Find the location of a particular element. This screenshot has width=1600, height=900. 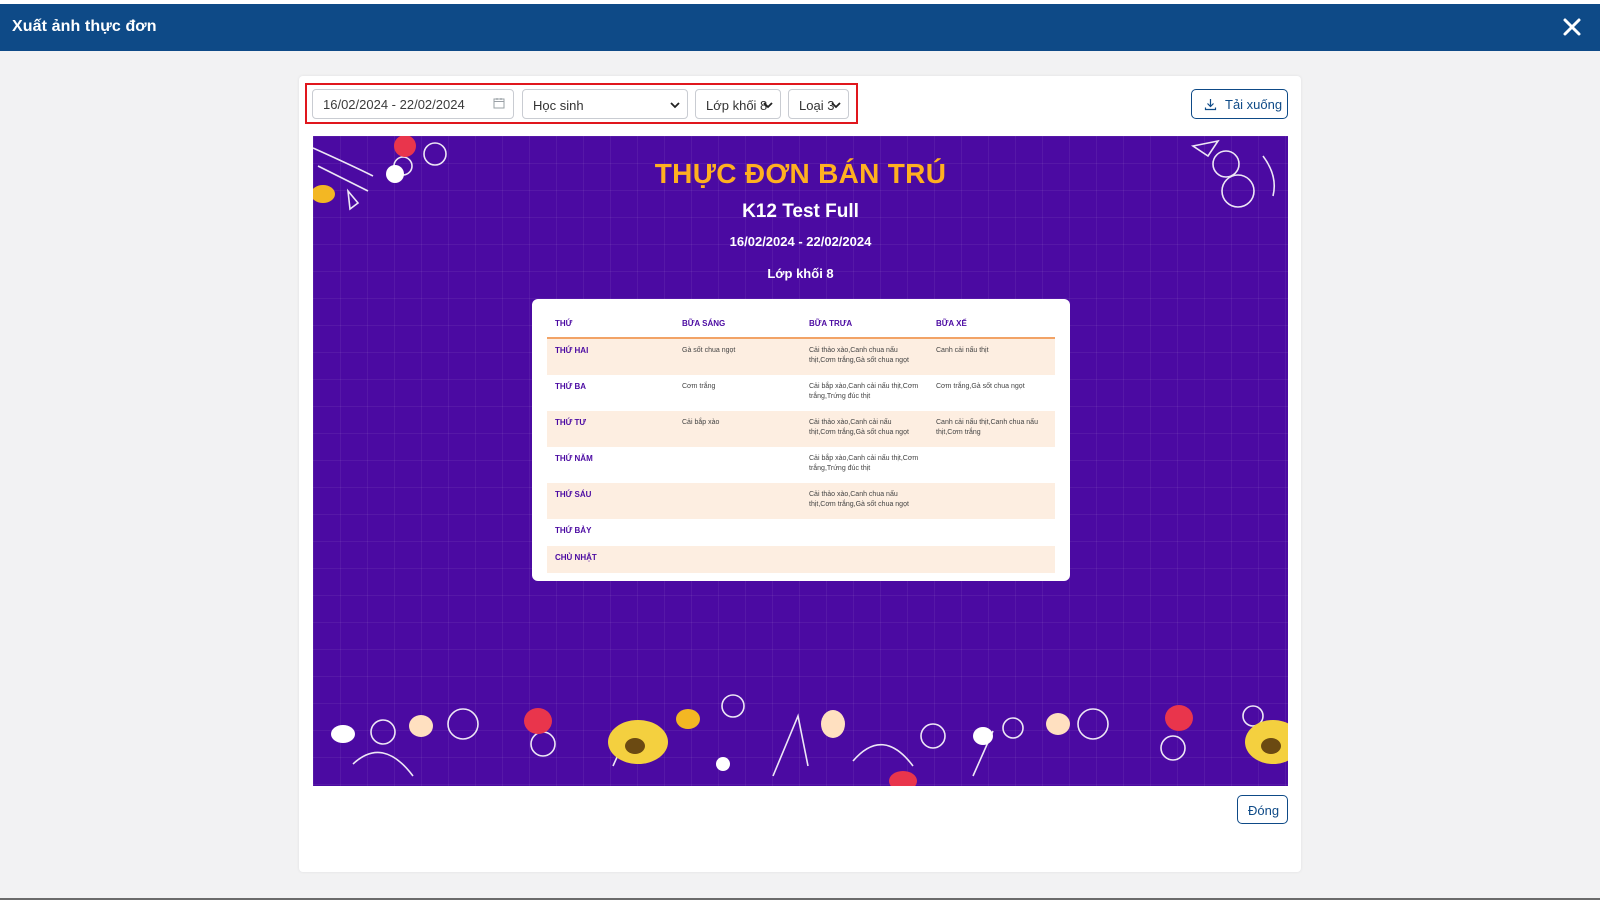

close-button: Đóng is located at coordinates (1262, 809).